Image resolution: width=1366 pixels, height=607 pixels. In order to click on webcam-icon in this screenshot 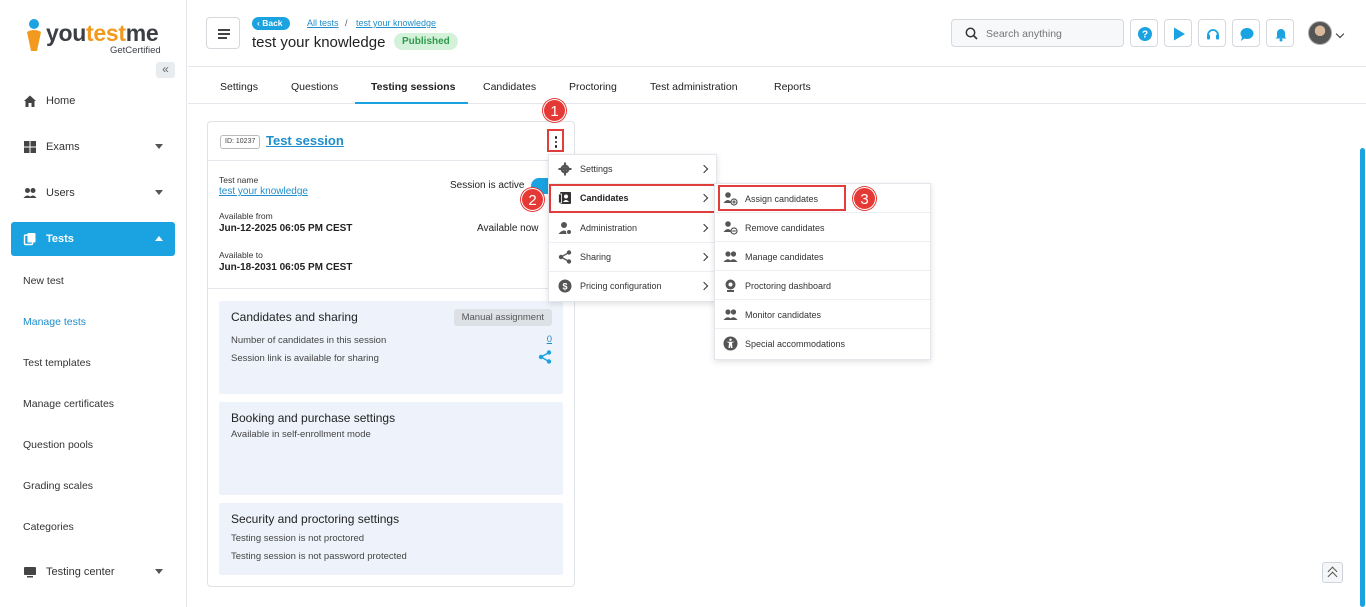, I will do `click(730, 285)`.